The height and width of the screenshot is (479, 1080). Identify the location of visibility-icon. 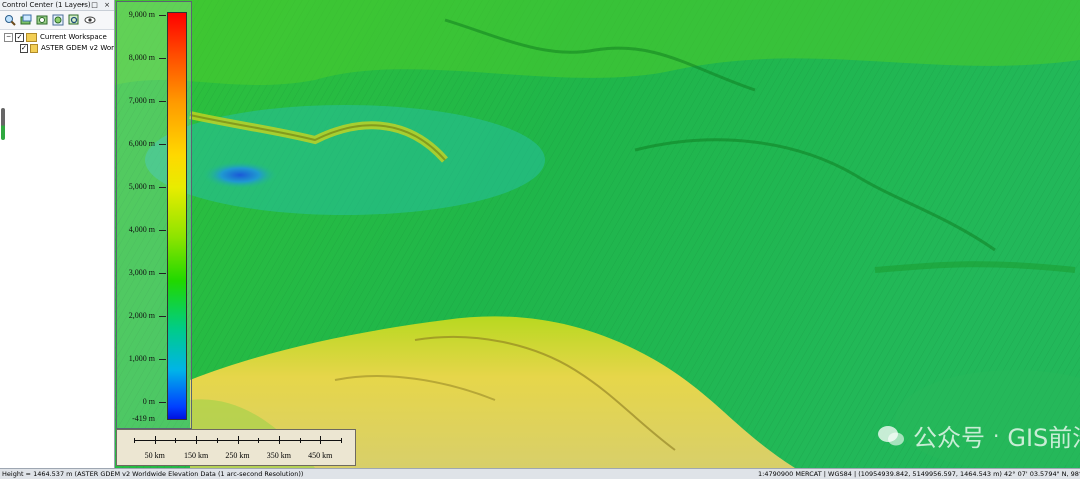
(89, 20).